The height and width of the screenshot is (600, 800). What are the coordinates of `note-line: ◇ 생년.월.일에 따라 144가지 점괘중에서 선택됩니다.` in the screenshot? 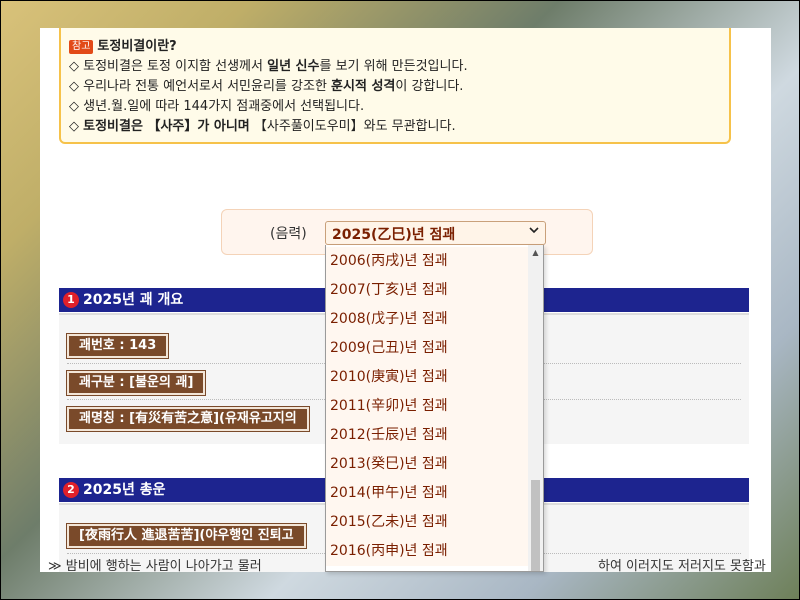 It's located at (399, 107).